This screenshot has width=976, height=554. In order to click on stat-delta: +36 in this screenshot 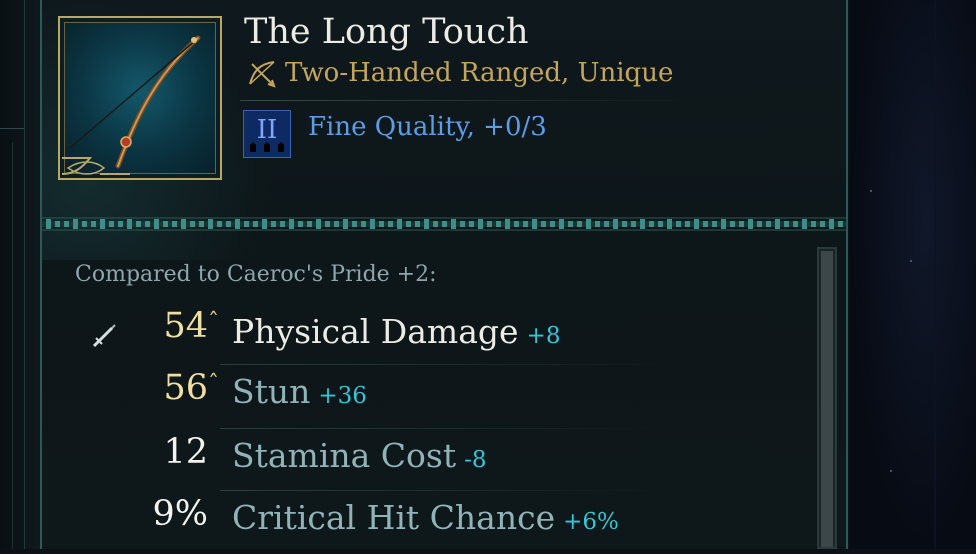, I will do `click(342, 396)`.